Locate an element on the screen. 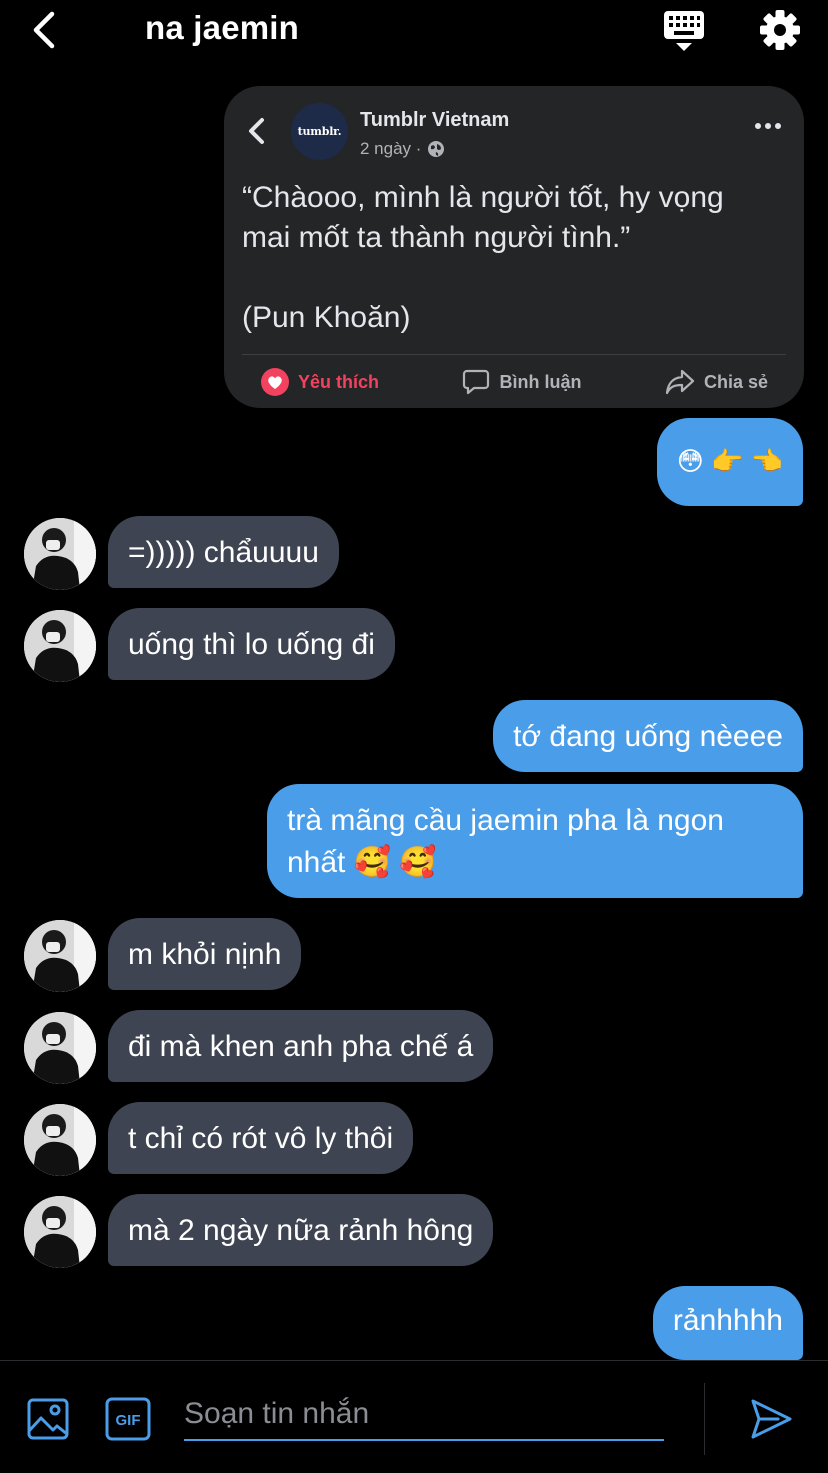 The image size is (828, 1473). post-divider is located at coordinates (514, 354).